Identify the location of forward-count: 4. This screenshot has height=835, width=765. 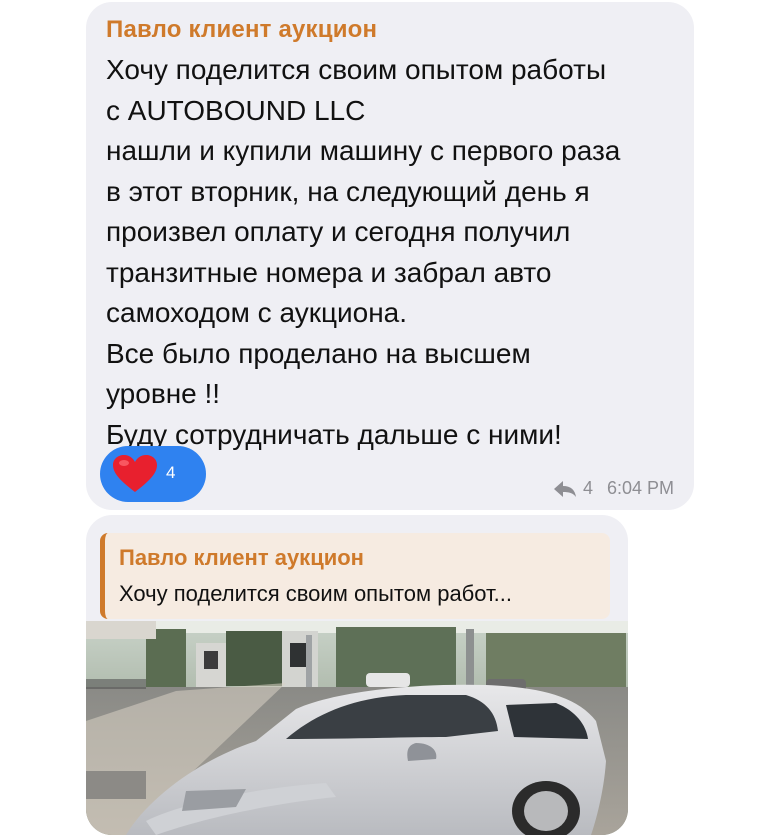
(587, 488).